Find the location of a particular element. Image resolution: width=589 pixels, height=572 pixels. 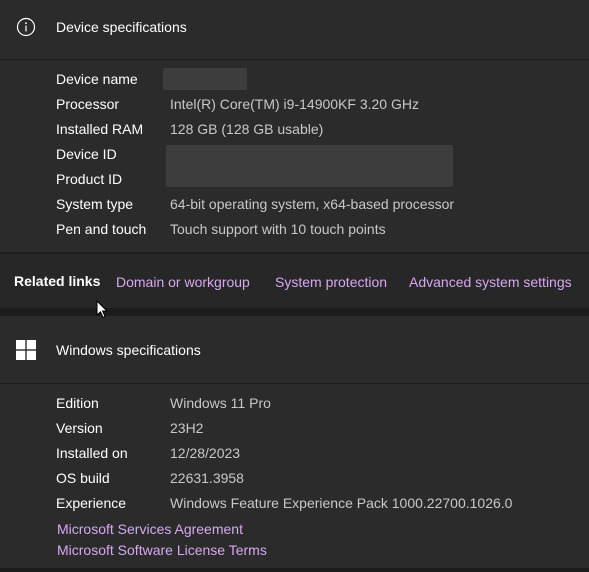

windows-specifications-header: Windows specifications is located at coordinates (294, 350).